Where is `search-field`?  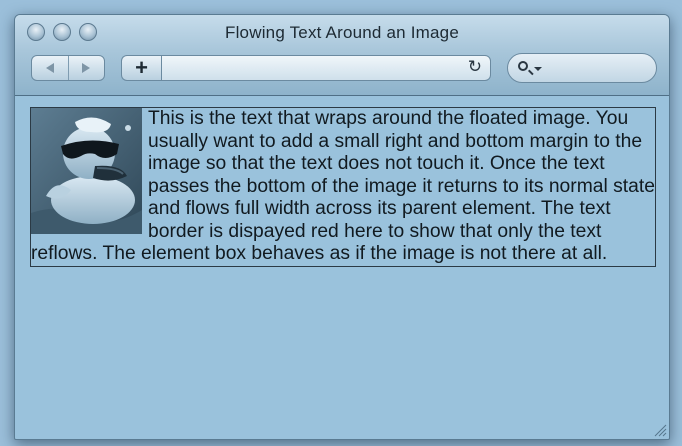
search-field is located at coordinates (582, 68).